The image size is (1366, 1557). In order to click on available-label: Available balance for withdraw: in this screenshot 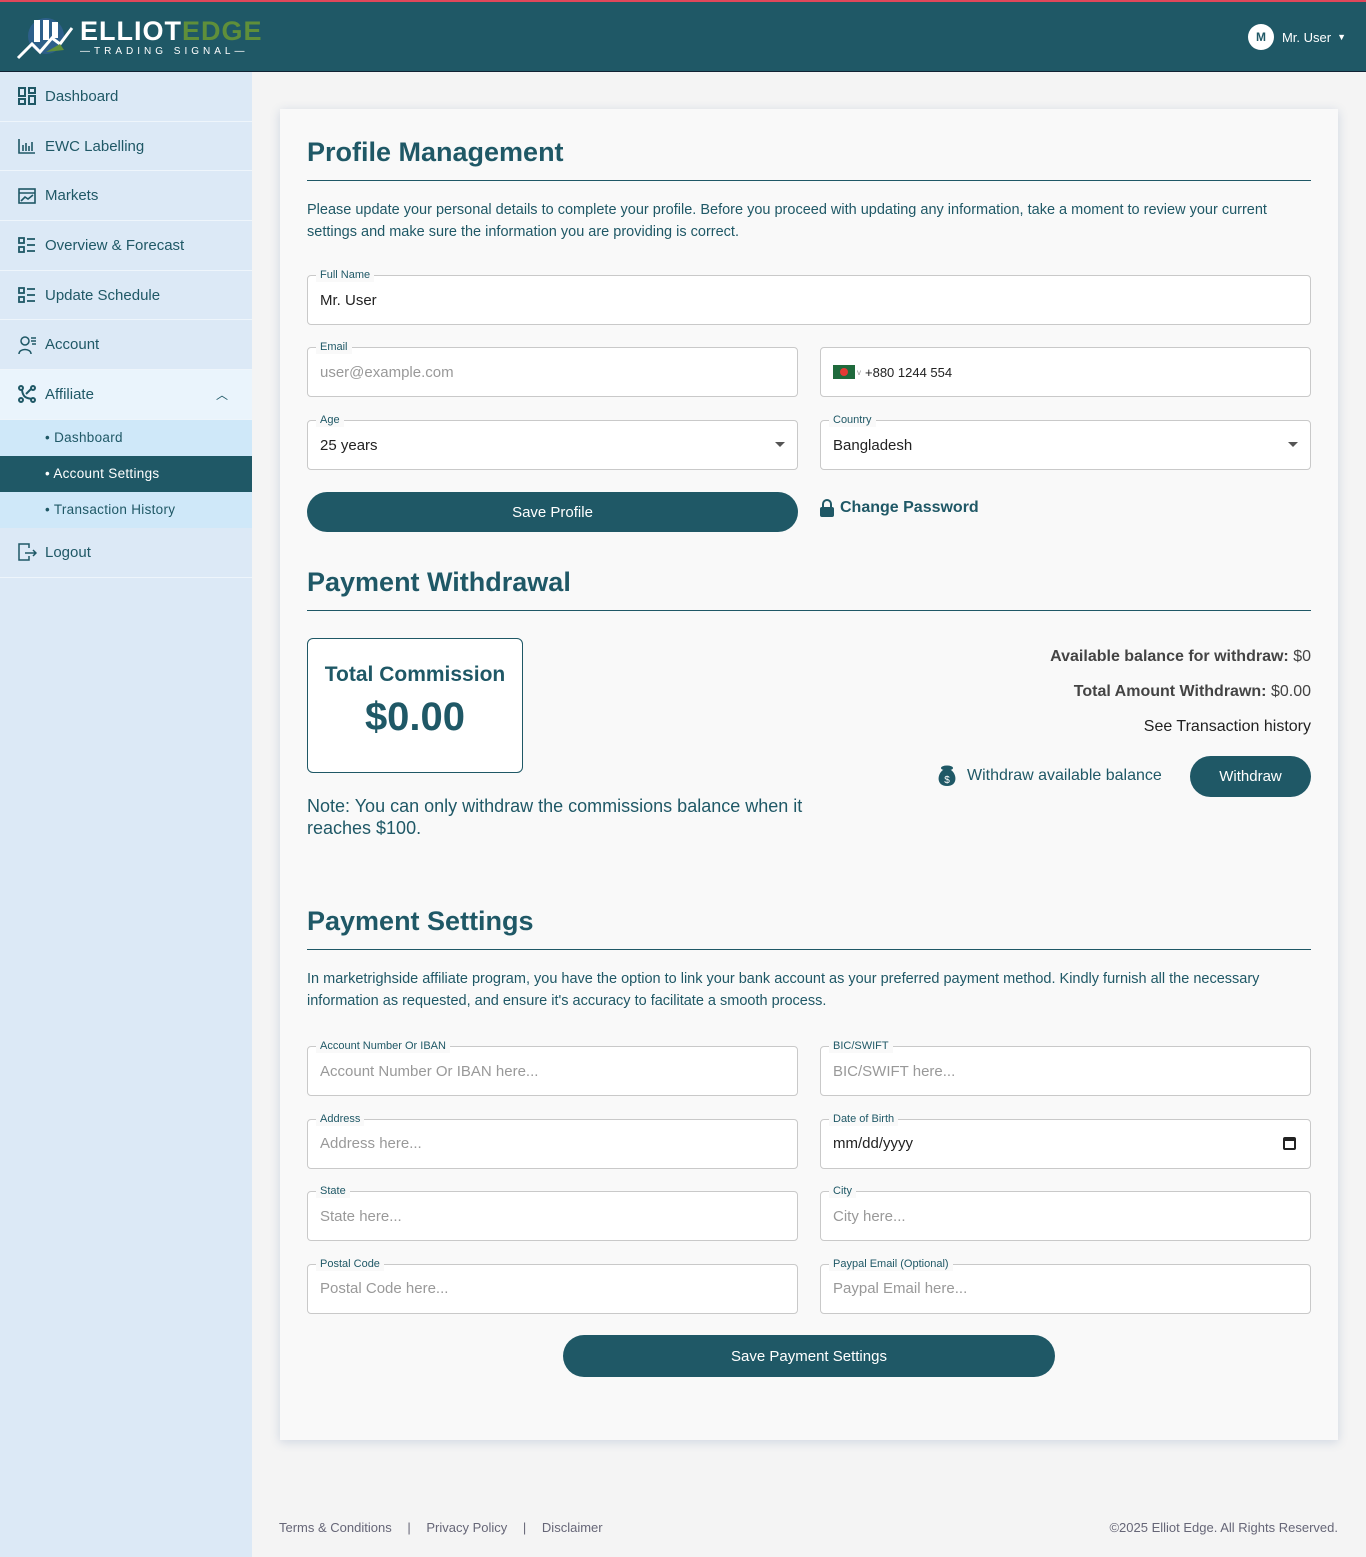, I will do `click(1169, 656)`.